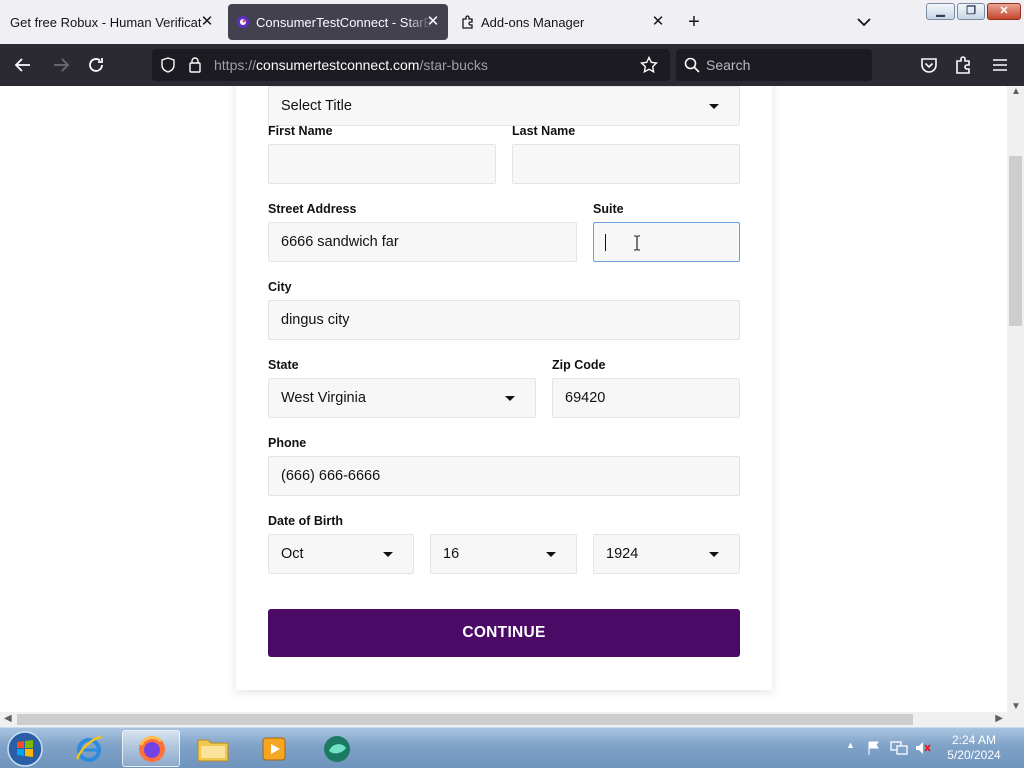  I want to click on chevron-down-icon, so click(864, 22).